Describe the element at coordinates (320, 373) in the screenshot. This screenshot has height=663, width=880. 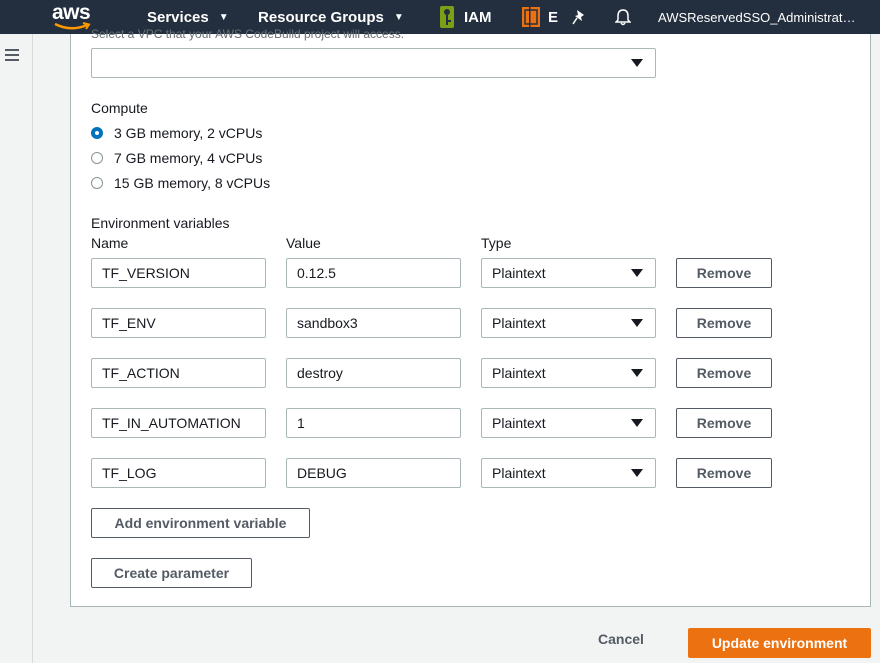
I see `env-var-value-value: destroy` at that location.